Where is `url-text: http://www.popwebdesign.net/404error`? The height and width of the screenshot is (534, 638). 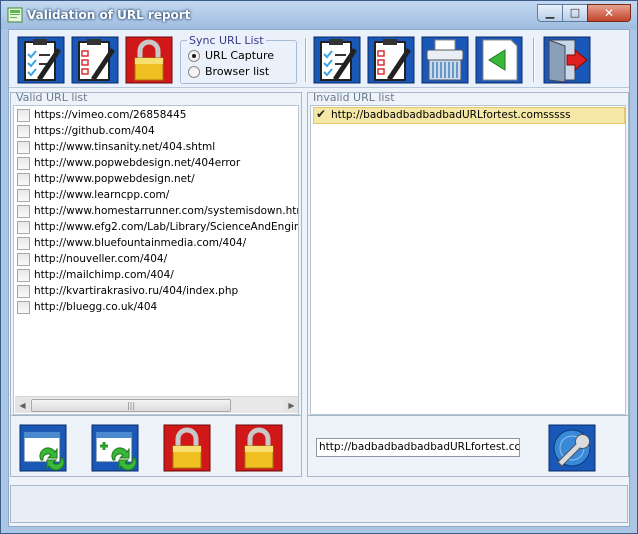
url-text: http://www.popwebdesign.net/404error is located at coordinates (137, 163).